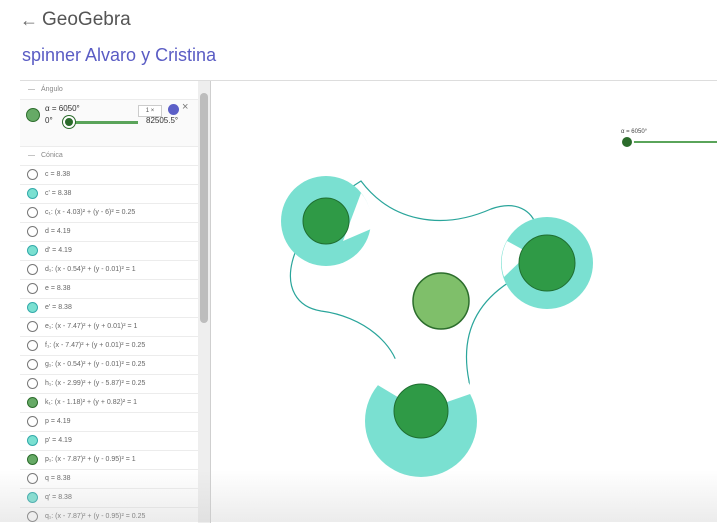 The image size is (717, 528). I want to click on algebra-scrollbar, so click(204, 302).